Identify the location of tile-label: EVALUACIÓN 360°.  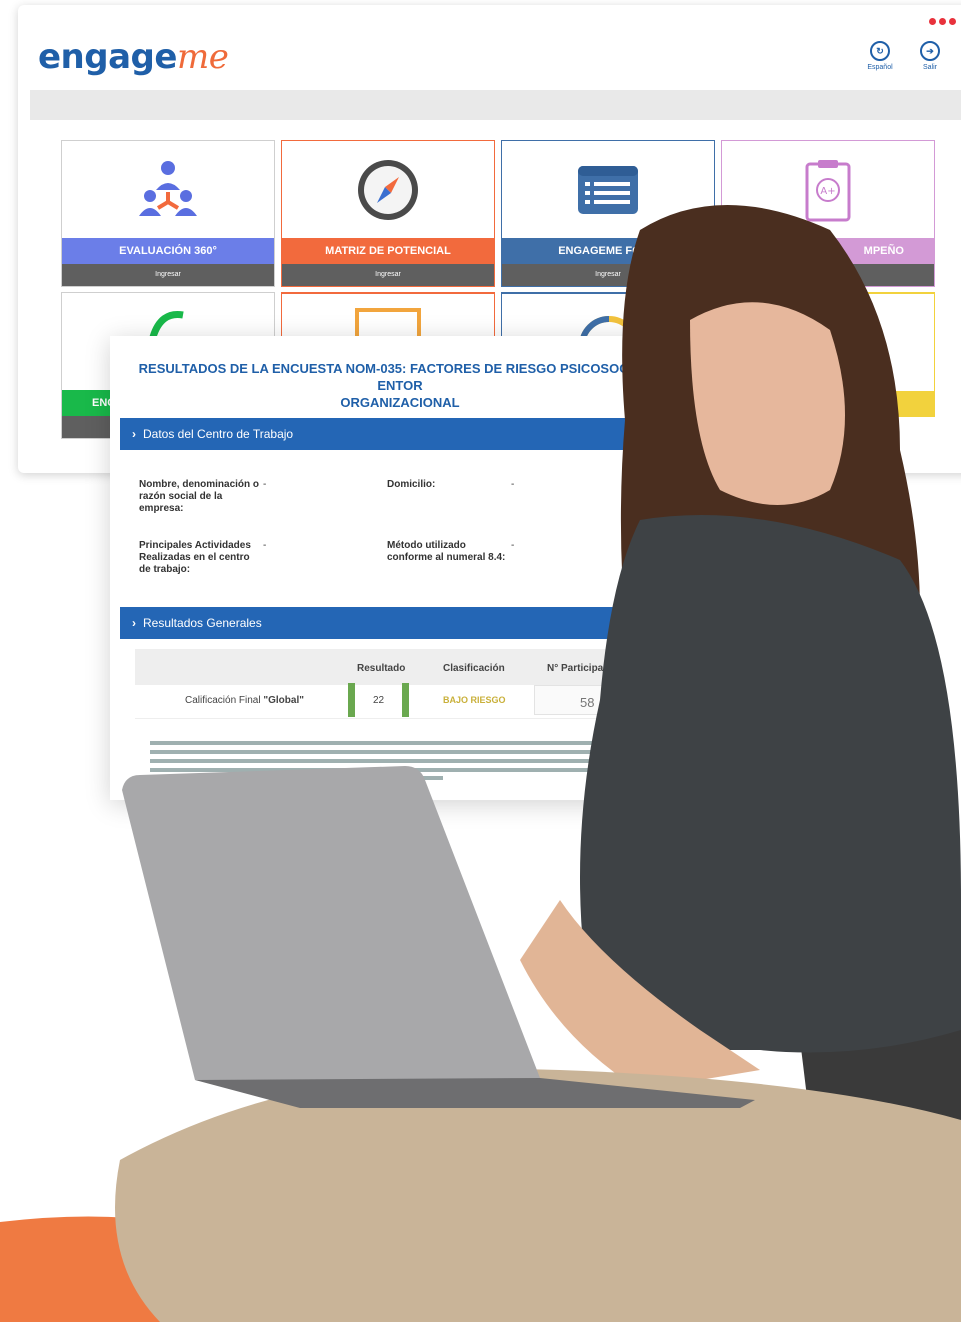
(168, 251).